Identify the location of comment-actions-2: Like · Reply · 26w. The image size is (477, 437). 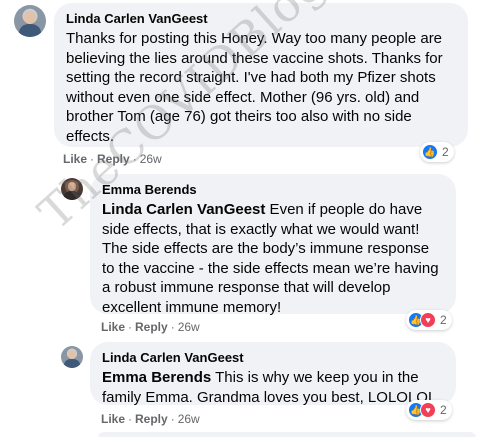
(150, 327).